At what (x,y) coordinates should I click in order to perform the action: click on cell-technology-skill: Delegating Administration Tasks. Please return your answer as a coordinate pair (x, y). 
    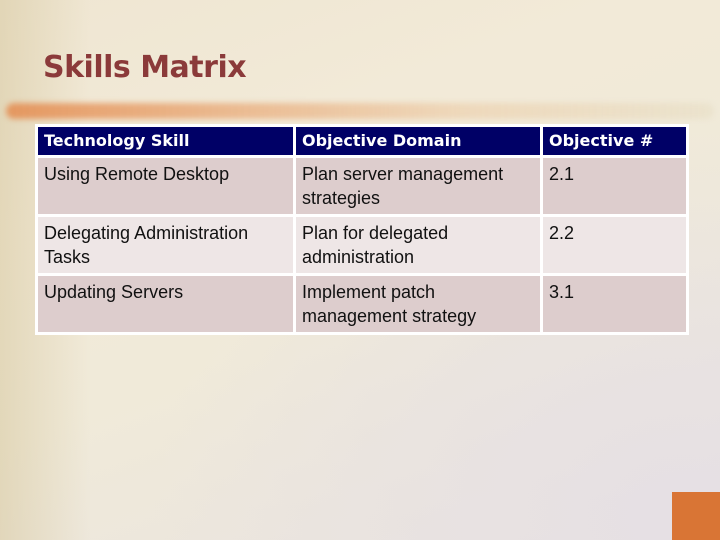
    Looking at the image, I should click on (165, 245).